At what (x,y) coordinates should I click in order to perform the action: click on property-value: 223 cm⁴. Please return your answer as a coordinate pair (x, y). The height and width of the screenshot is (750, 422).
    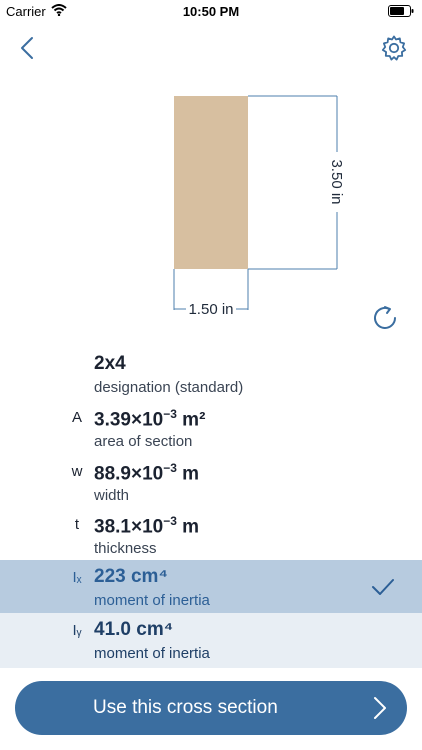
    Looking at the image, I should click on (131, 576).